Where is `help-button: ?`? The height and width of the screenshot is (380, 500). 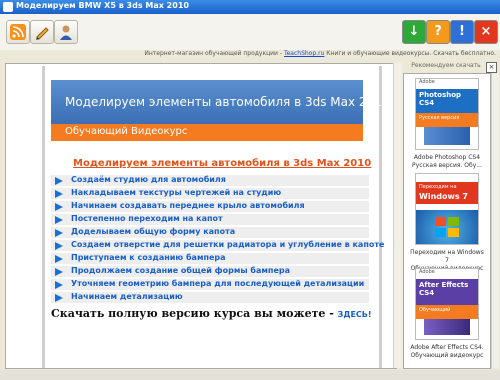
help-button: ? is located at coordinates (438, 32).